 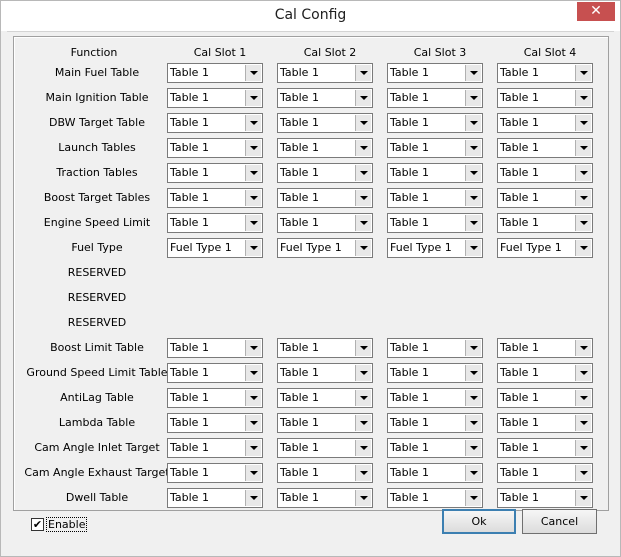 What do you see at coordinates (310, 16) in the screenshot?
I see `title-bar: Cal Config ✕` at bounding box center [310, 16].